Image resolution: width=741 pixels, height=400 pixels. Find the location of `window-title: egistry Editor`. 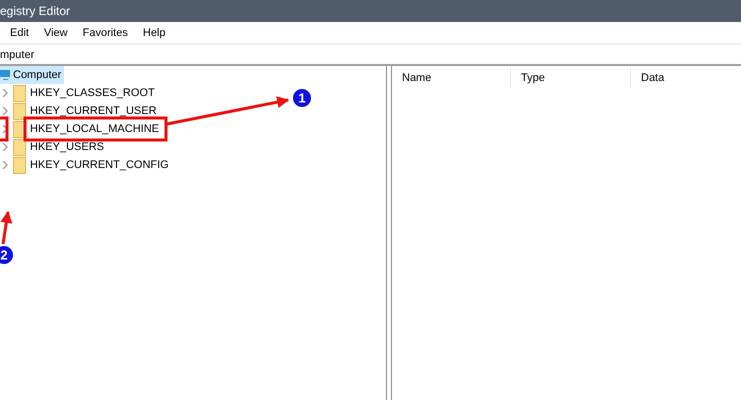

window-title: egistry Editor is located at coordinates (35, 11).